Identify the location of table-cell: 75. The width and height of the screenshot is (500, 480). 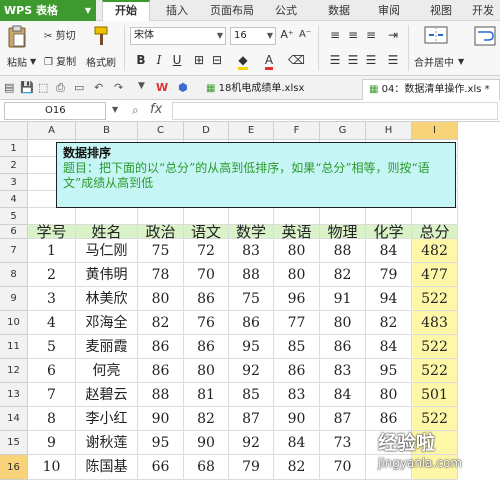
(251, 299).